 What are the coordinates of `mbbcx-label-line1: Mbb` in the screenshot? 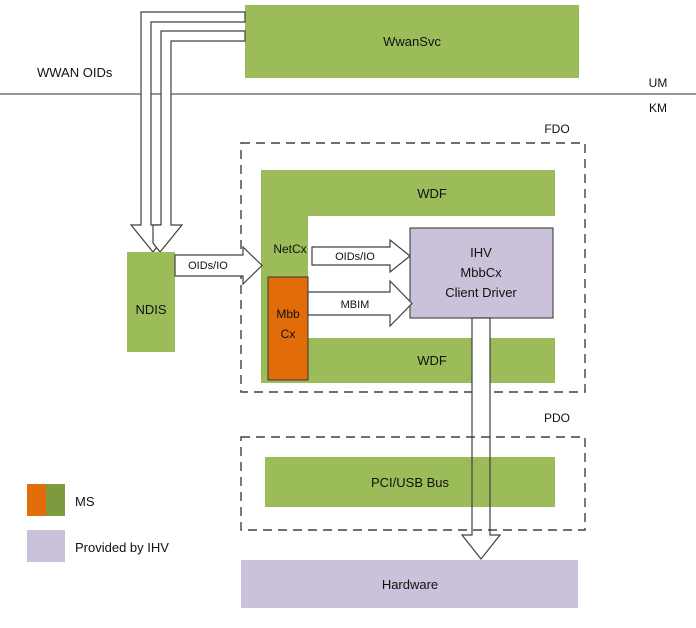 It's located at (288, 314).